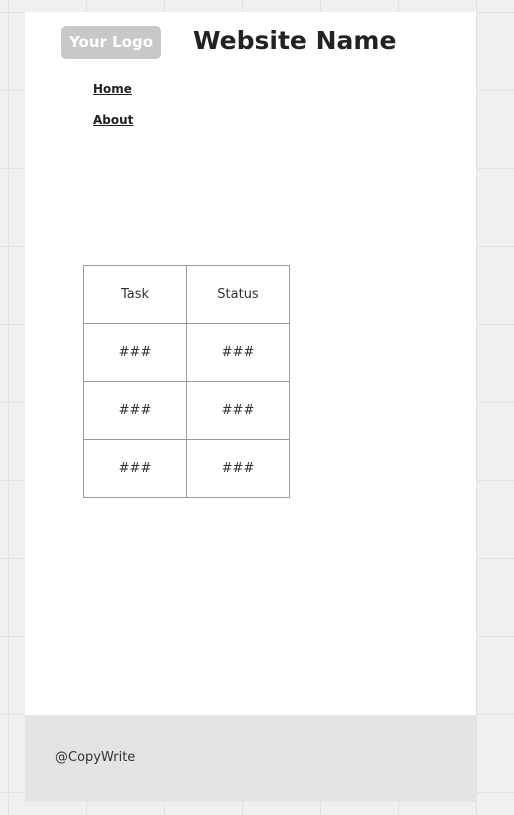  What do you see at coordinates (113, 89) in the screenshot?
I see `nav-link-home: Home` at bounding box center [113, 89].